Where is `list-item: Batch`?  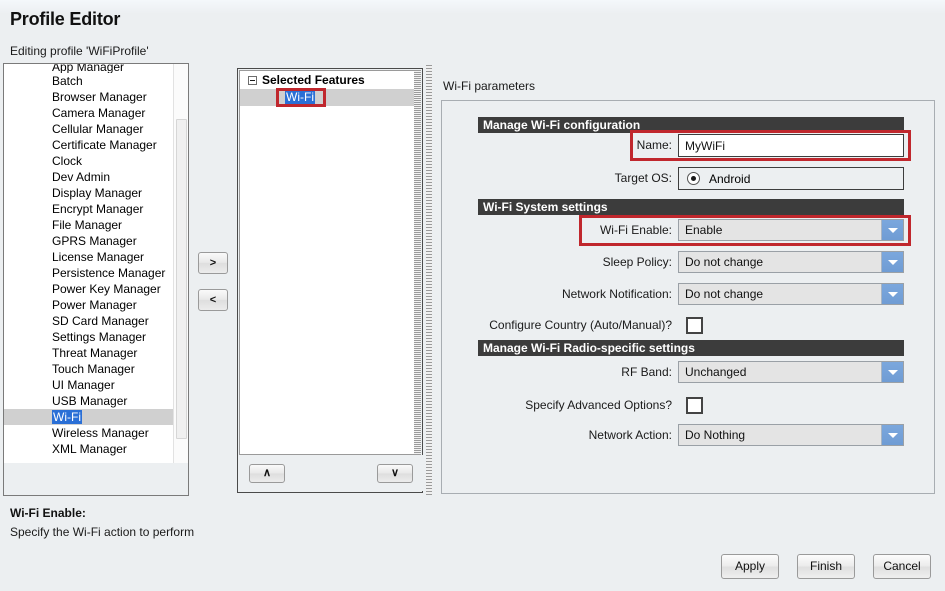 list-item: Batch is located at coordinates (89, 81).